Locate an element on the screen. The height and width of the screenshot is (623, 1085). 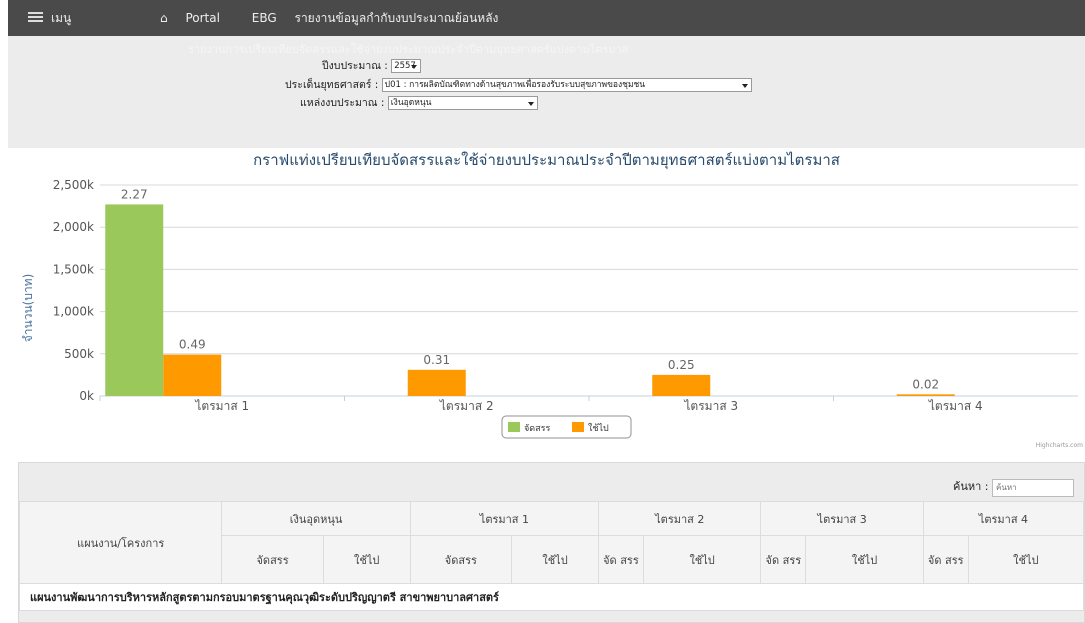
header-group-q1: ไตรมาส 1 is located at coordinates (504, 518).